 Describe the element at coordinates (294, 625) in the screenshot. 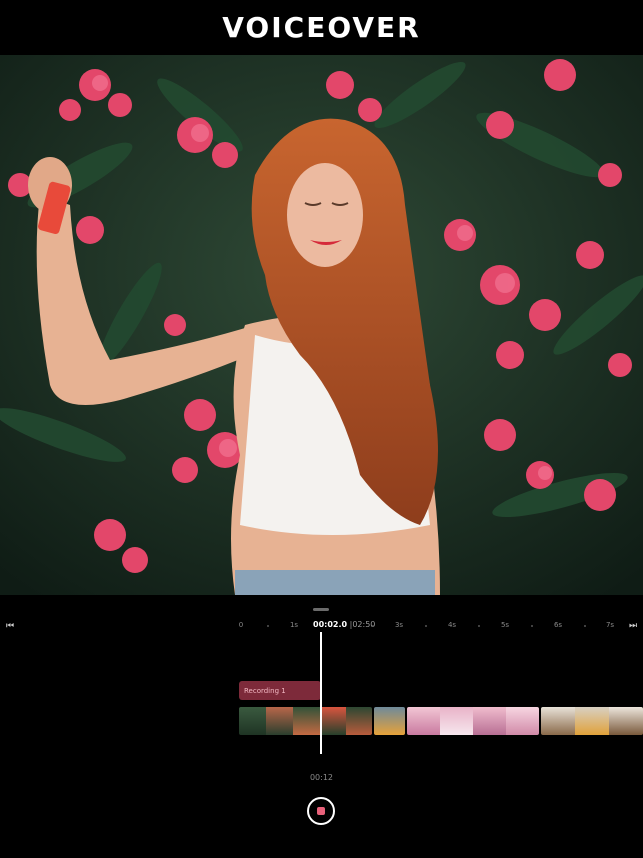

I see `tick-label: 1s` at that location.